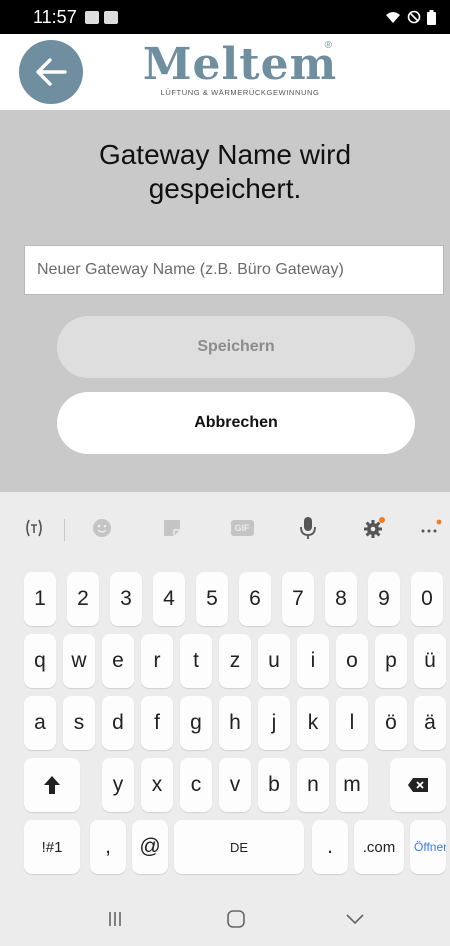  I want to click on key-6: 6, so click(255, 599).